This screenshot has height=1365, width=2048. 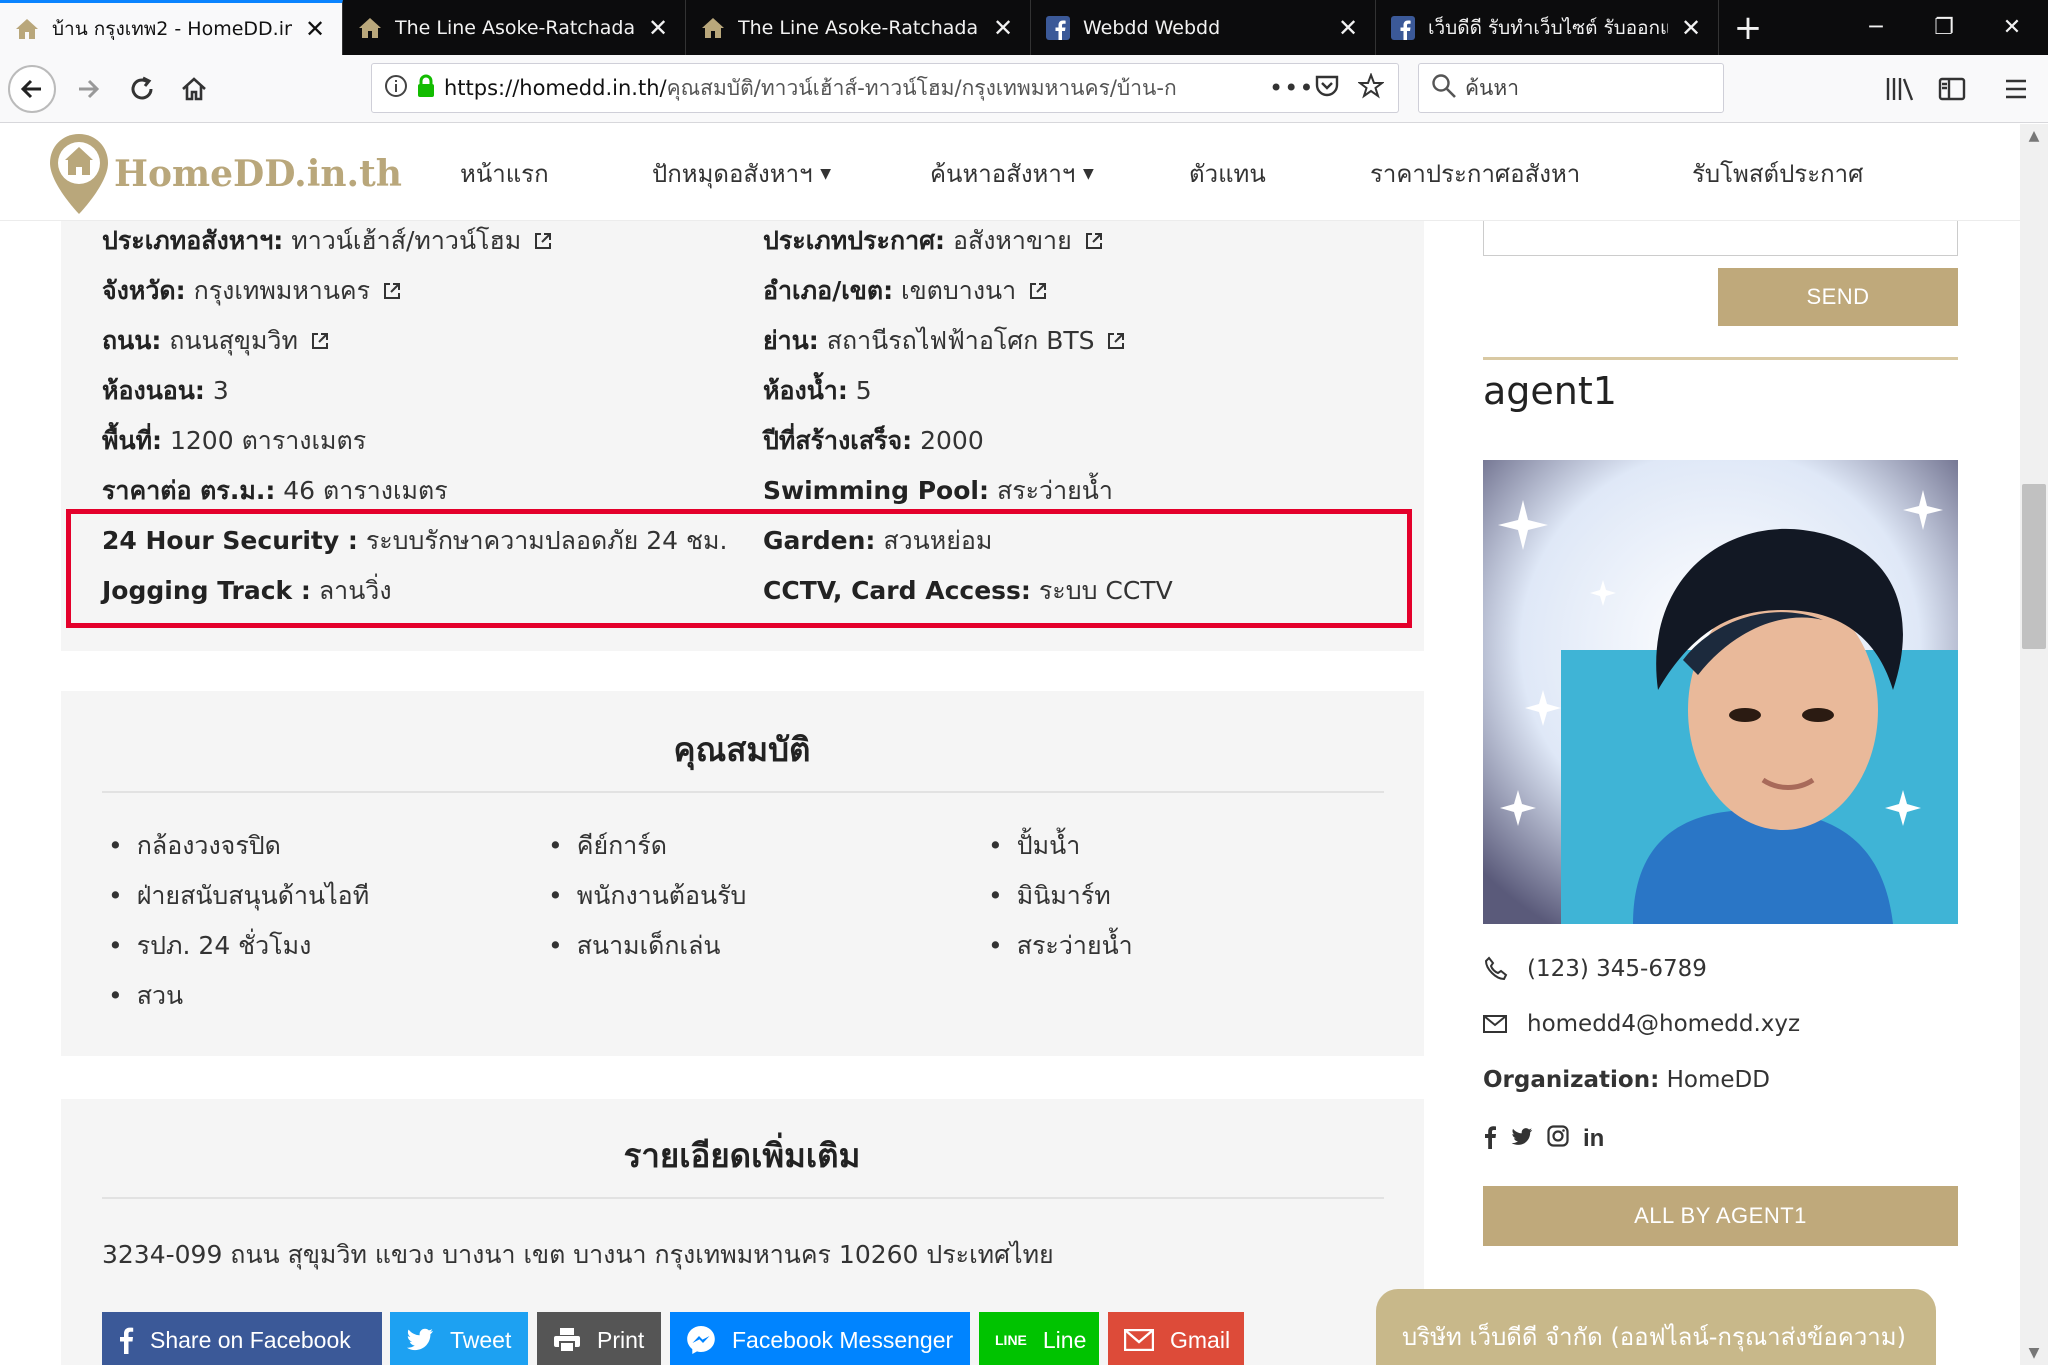 What do you see at coordinates (2012, 27) in the screenshot?
I see `window-close-icon: ✕` at bounding box center [2012, 27].